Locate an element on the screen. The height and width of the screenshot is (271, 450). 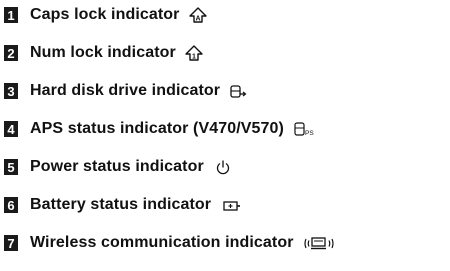
list-item: 4 APS status indicator (V470/V570) PS is located at coordinates (157, 129).